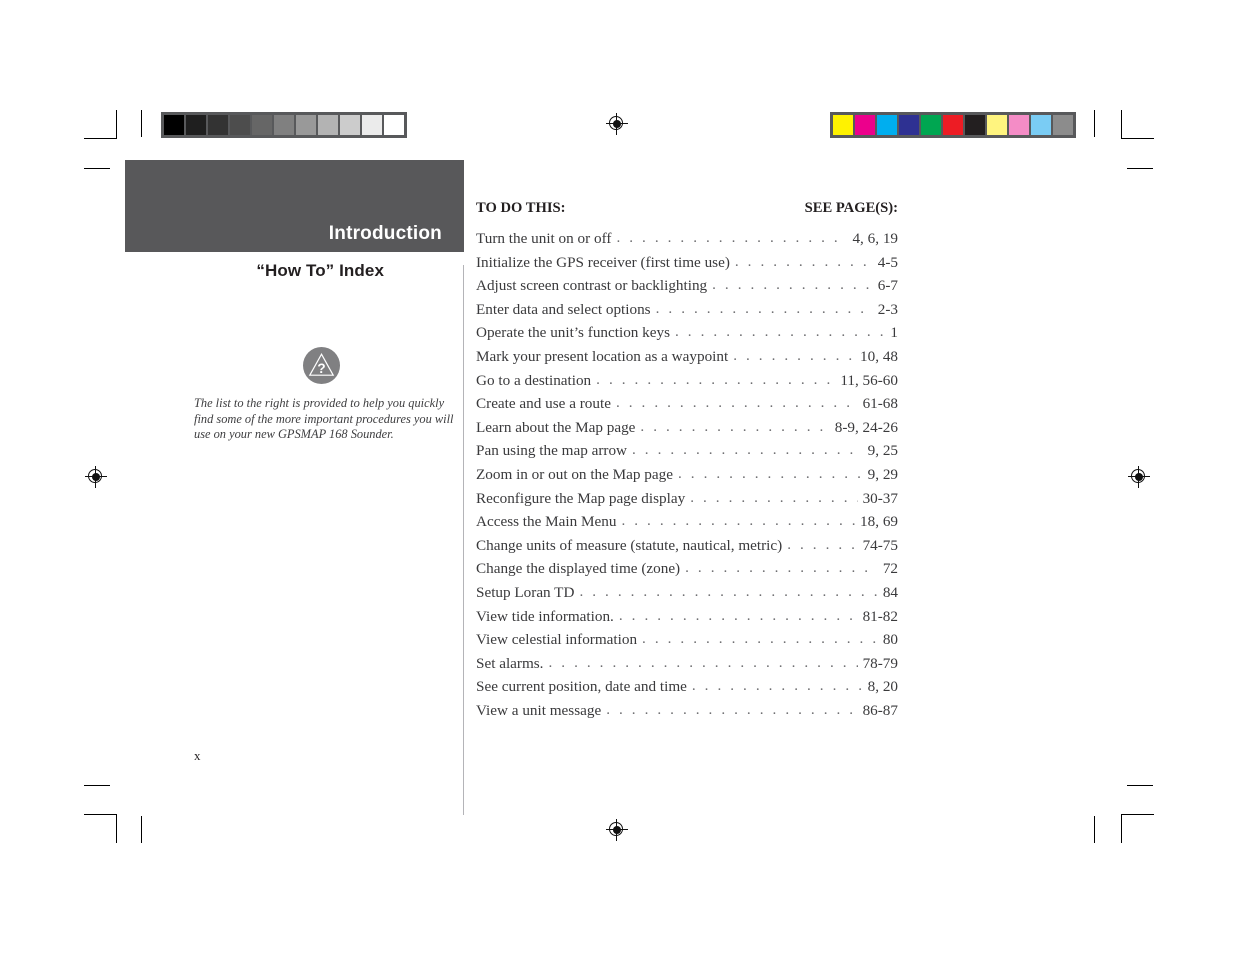  What do you see at coordinates (463, 540) in the screenshot?
I see `column-divider` at bounding box center [463, 540].